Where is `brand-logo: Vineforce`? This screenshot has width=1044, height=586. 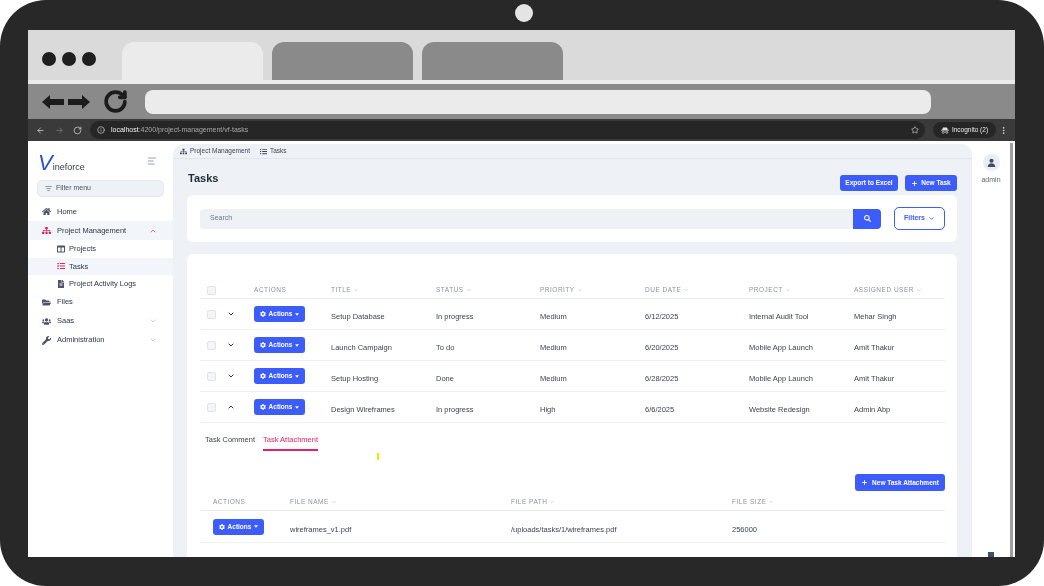
brand-logo: Vineforce is located at coordinates (61, 163).